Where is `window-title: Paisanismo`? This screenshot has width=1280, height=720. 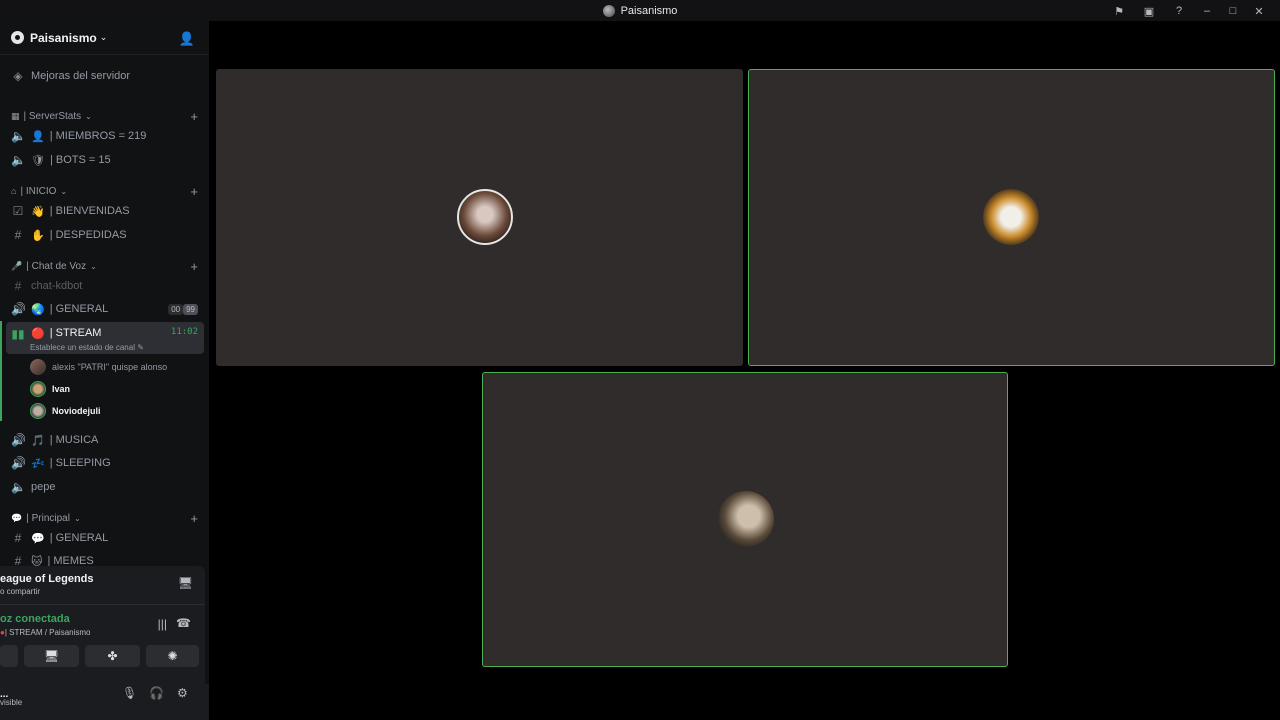
window-title: Paisanismo is located at coordinates (640, 10).